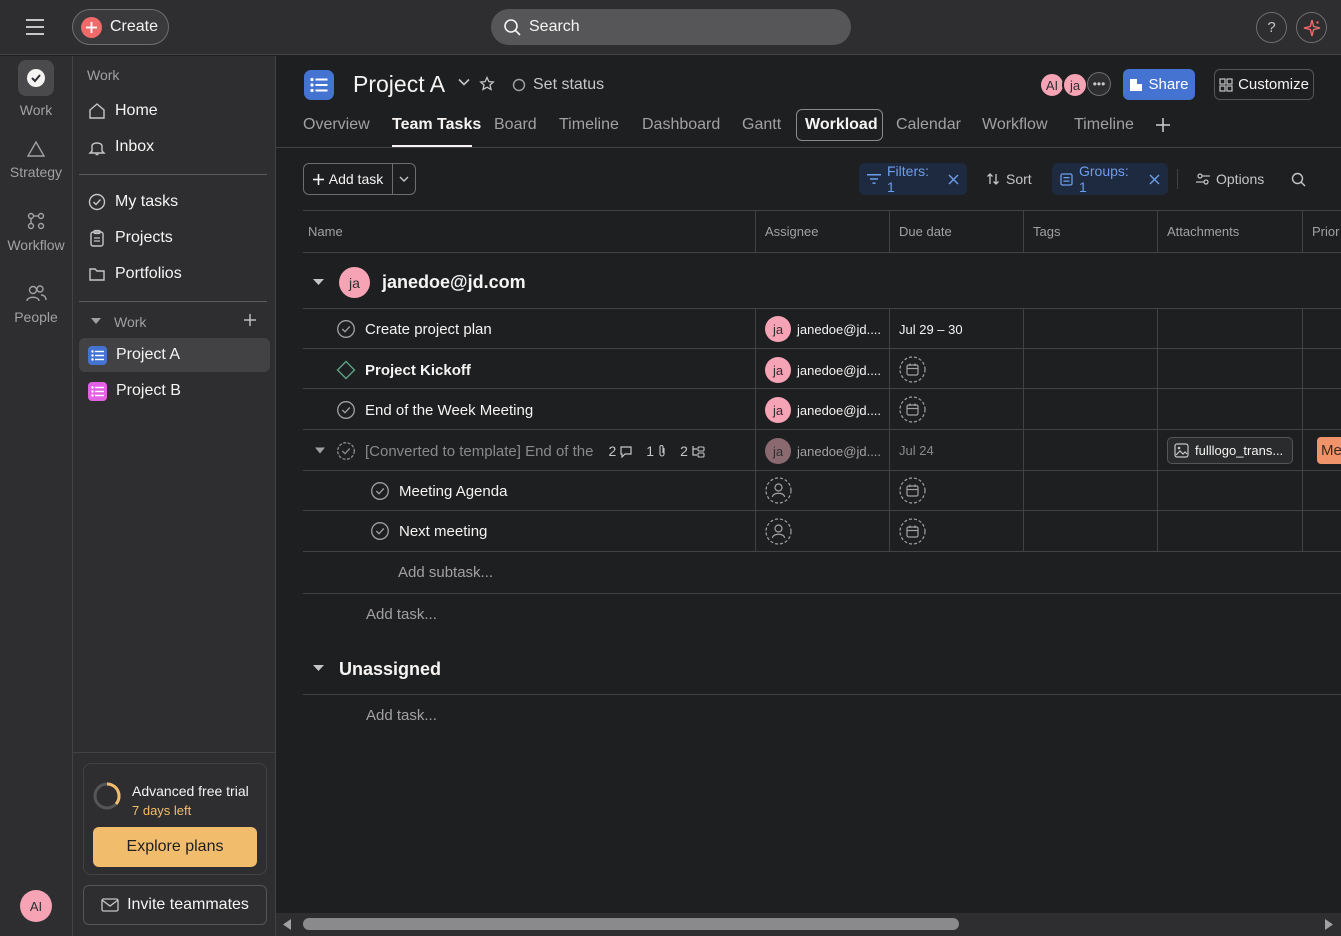 Image resolution: width=1341 pixels, height=936 pixels. Describe the element at coordinates (791, 231) in the screenshot. I see `column-header-assignee: Assignee` at that location.